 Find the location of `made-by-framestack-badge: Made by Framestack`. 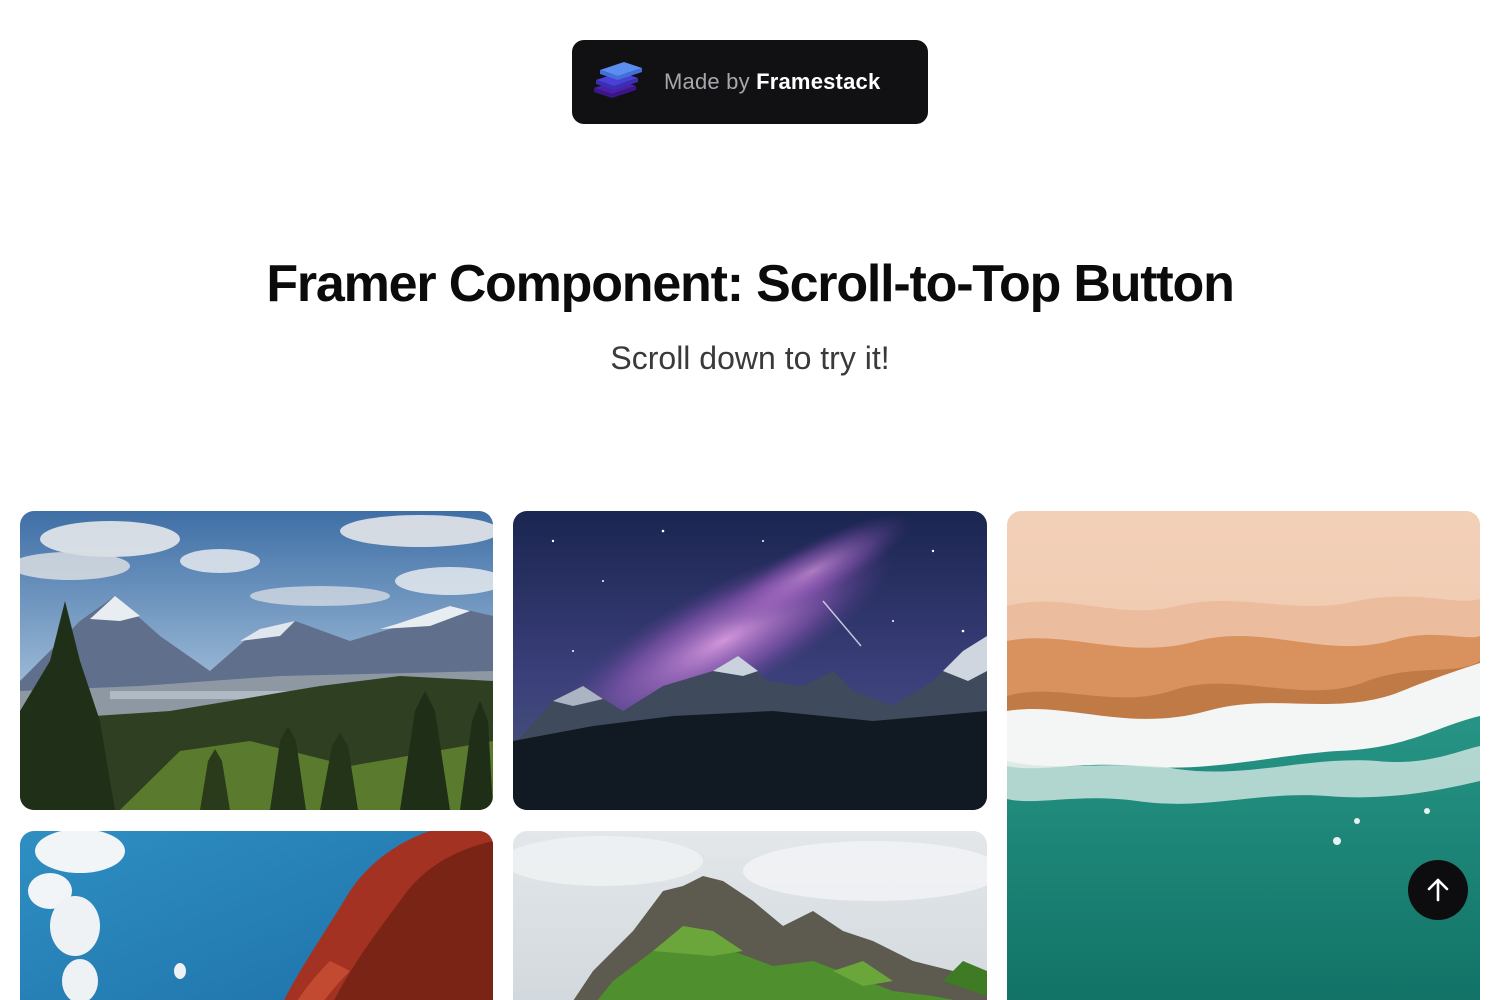

made-by-framestack-badge: Made by Framestack is located at coordinates (750, 82).